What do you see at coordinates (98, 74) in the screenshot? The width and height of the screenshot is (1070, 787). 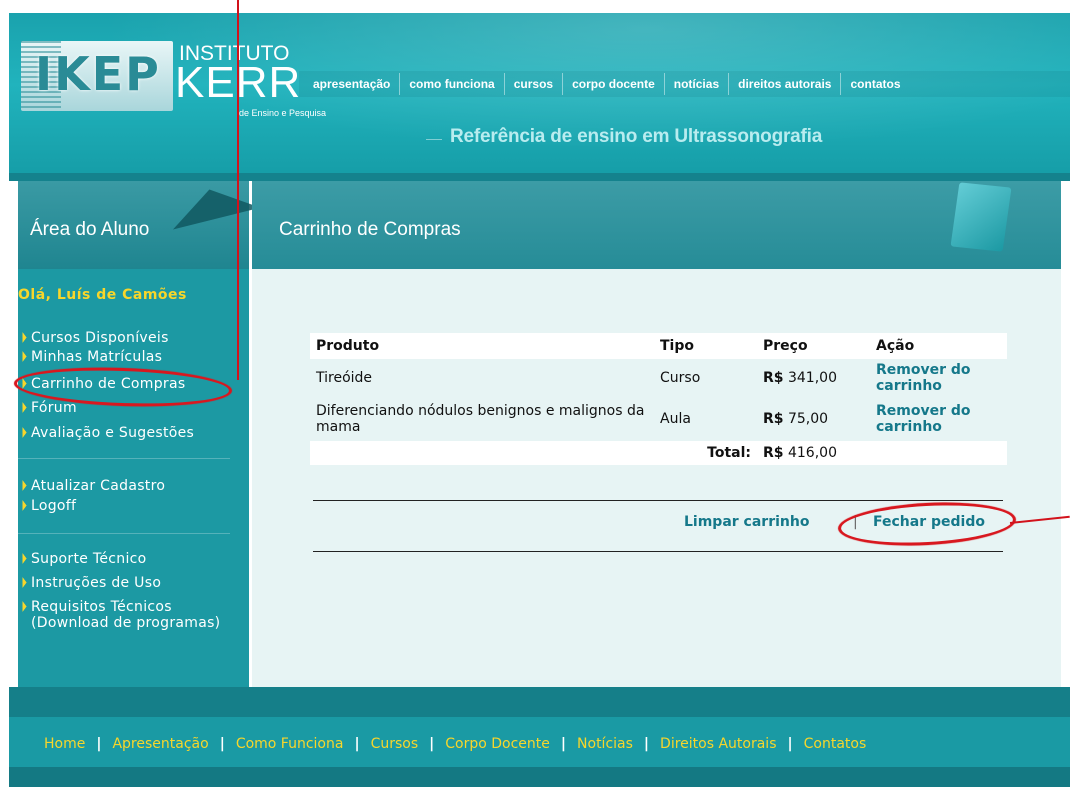 I see `logo-mark: IKEP` at bounding box center [98, 74].